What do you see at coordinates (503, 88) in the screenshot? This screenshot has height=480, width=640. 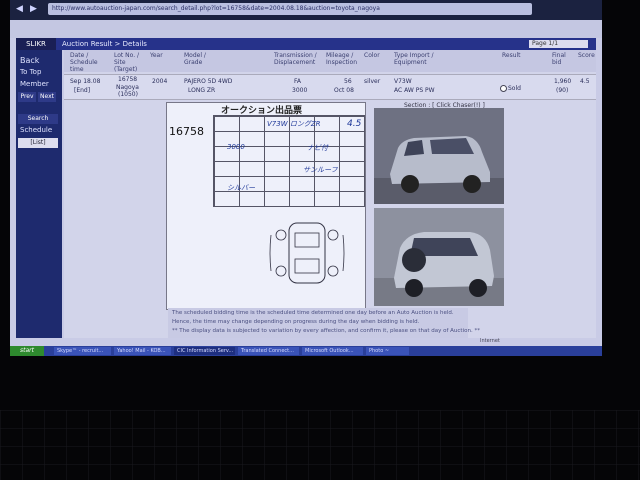 I see `result-radio` at bounding box center [503, 88].